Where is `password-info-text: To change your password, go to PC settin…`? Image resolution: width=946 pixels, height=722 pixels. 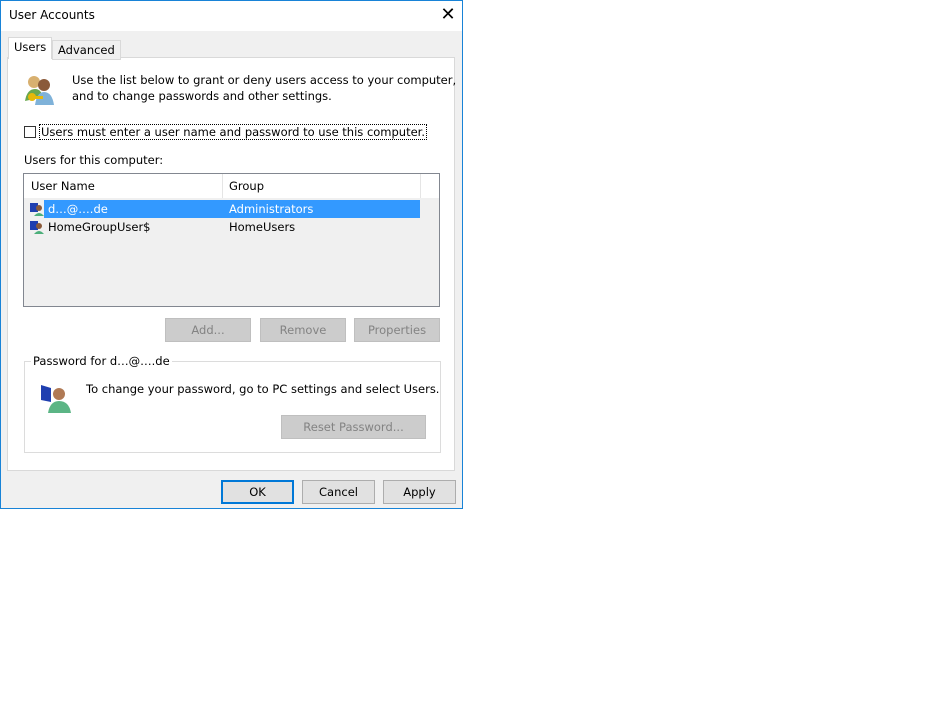 password-info-text: To change your password, go to PC settin… is located at coordinates (263, 389).